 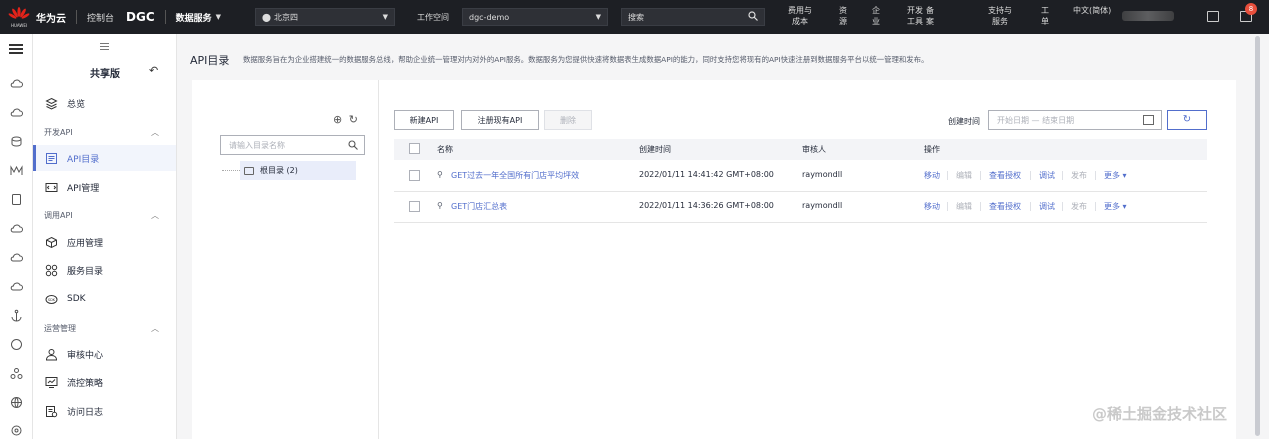 What do you see at coordinates (51, 382) in the screenshot?
I see `monitor-icon` at bounding box center [51, 382].